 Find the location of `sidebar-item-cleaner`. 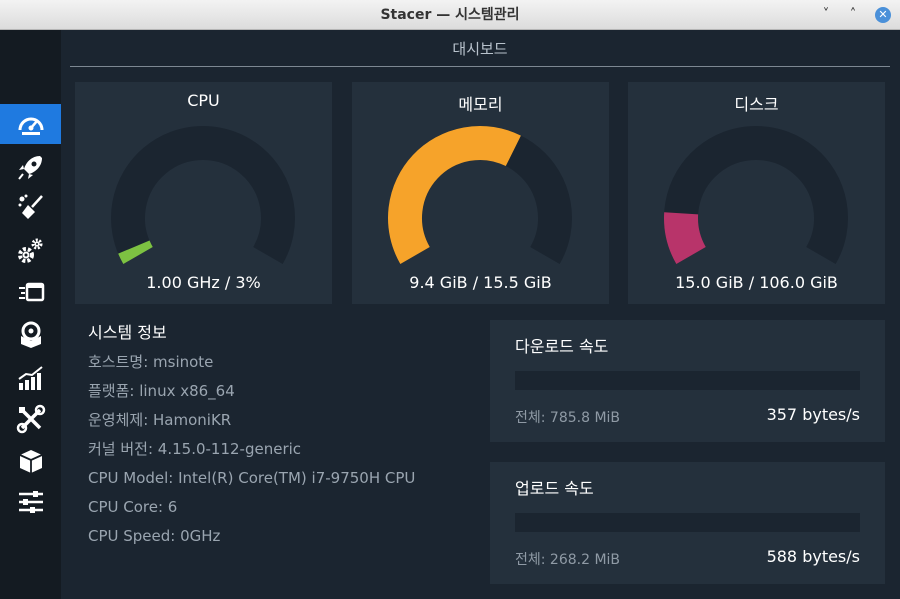

sidebar-item-cleaner is located at coordinates (30, 207).